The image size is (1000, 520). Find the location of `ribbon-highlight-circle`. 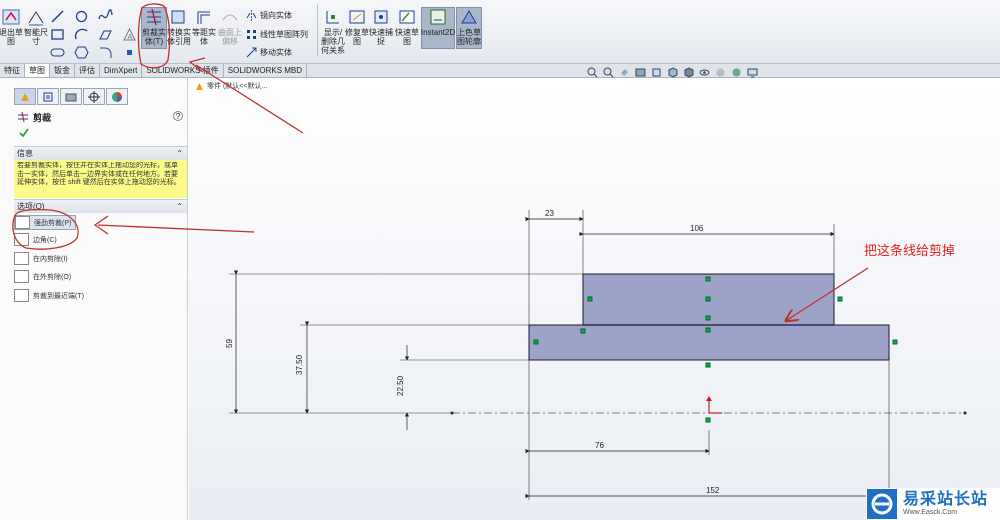

ribbon-highlight-circle is located at coordinates (154, 36).